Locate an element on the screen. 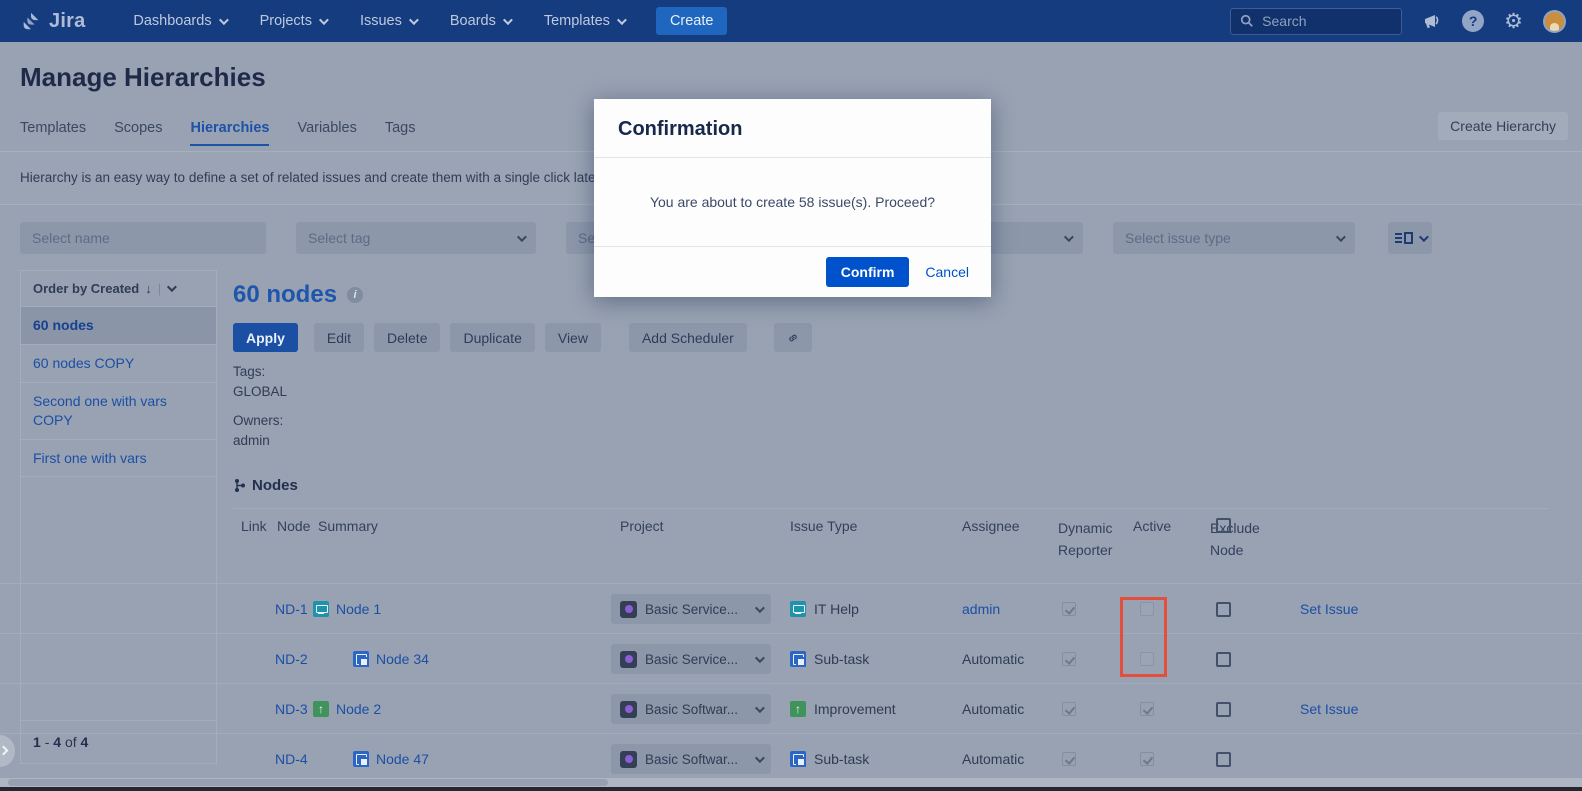 This screenshot has height=791, width=1582. edit-button: Edit is located at coordinates (339, 337).